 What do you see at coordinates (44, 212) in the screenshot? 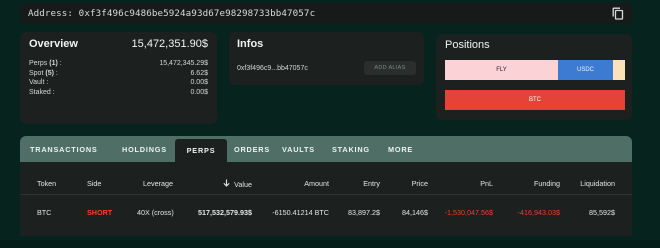
I see `cell-token: BTC` at bounding box center [44, 212].